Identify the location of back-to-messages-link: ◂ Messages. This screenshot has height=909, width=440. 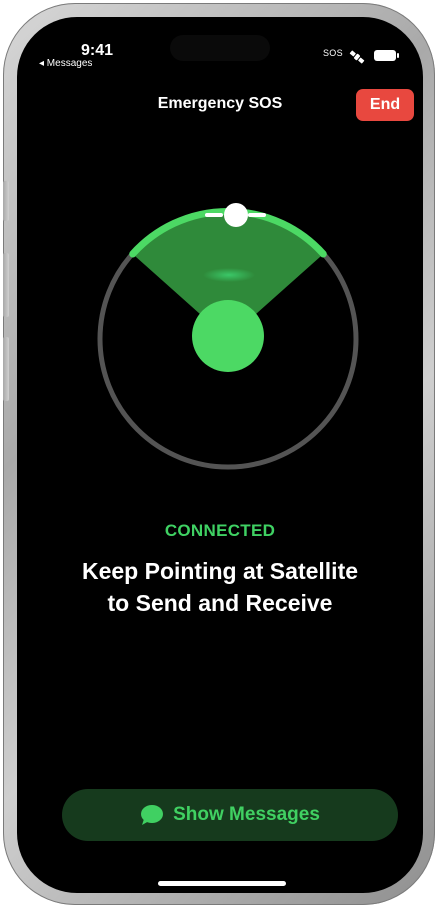
(65, 63).